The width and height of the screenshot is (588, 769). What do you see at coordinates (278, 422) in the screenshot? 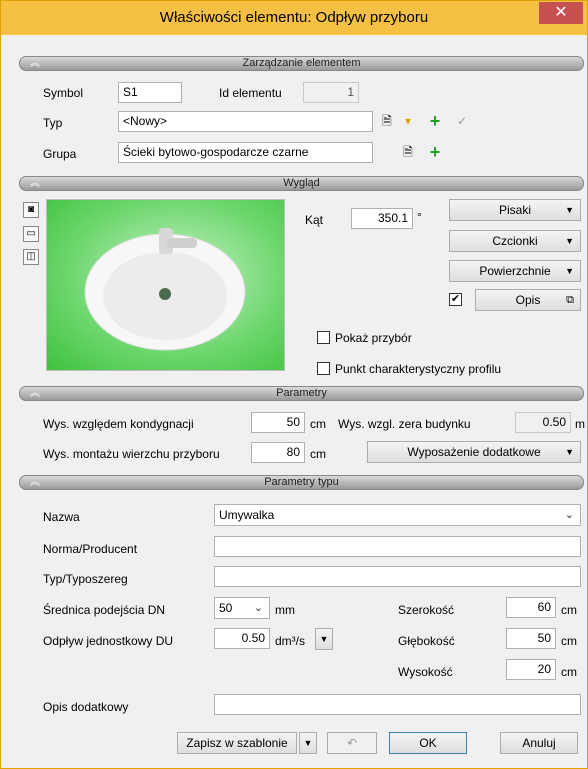
I see `wys-kond-input: 50` at bounding box center [278, 422].